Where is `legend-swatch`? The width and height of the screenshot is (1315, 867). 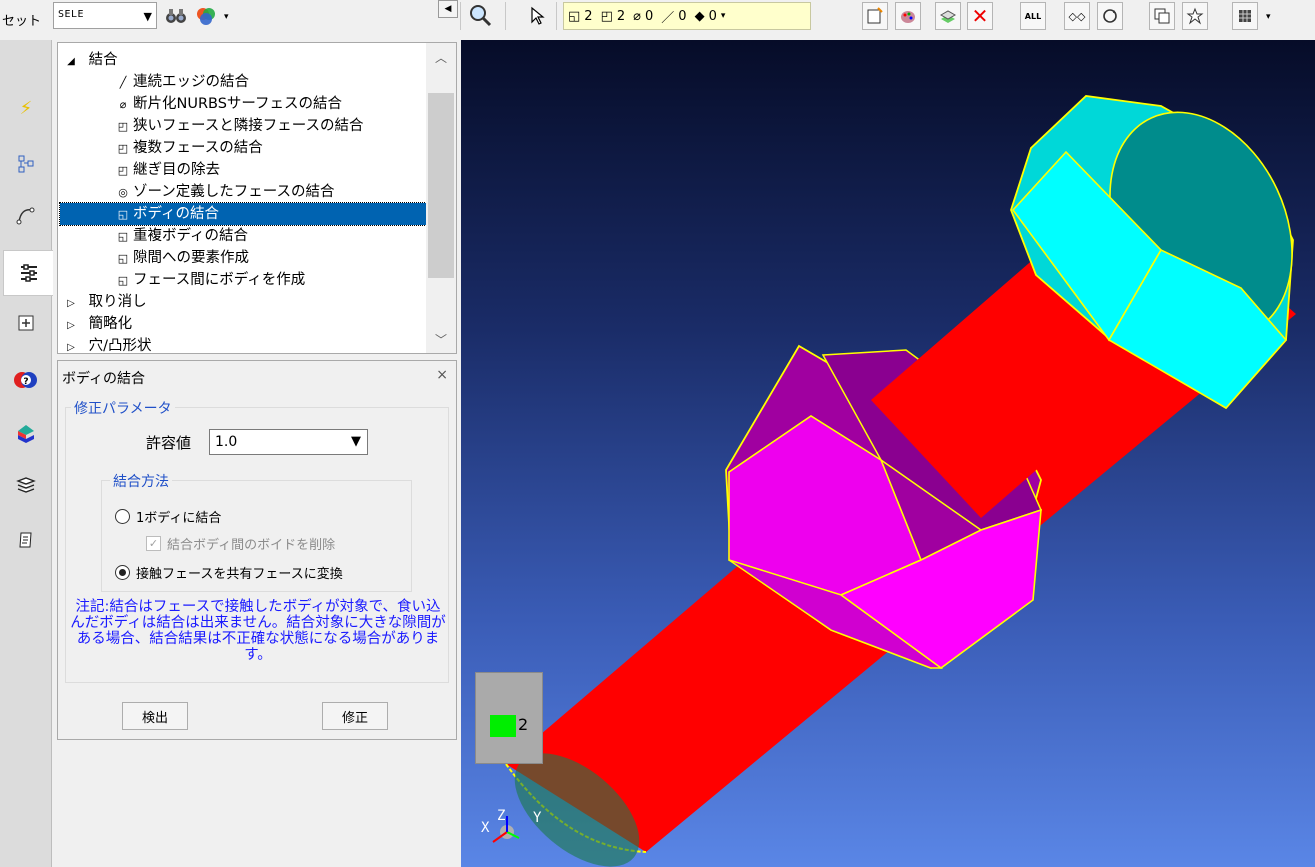 legend-swatch is located at coordinates (503, 726).